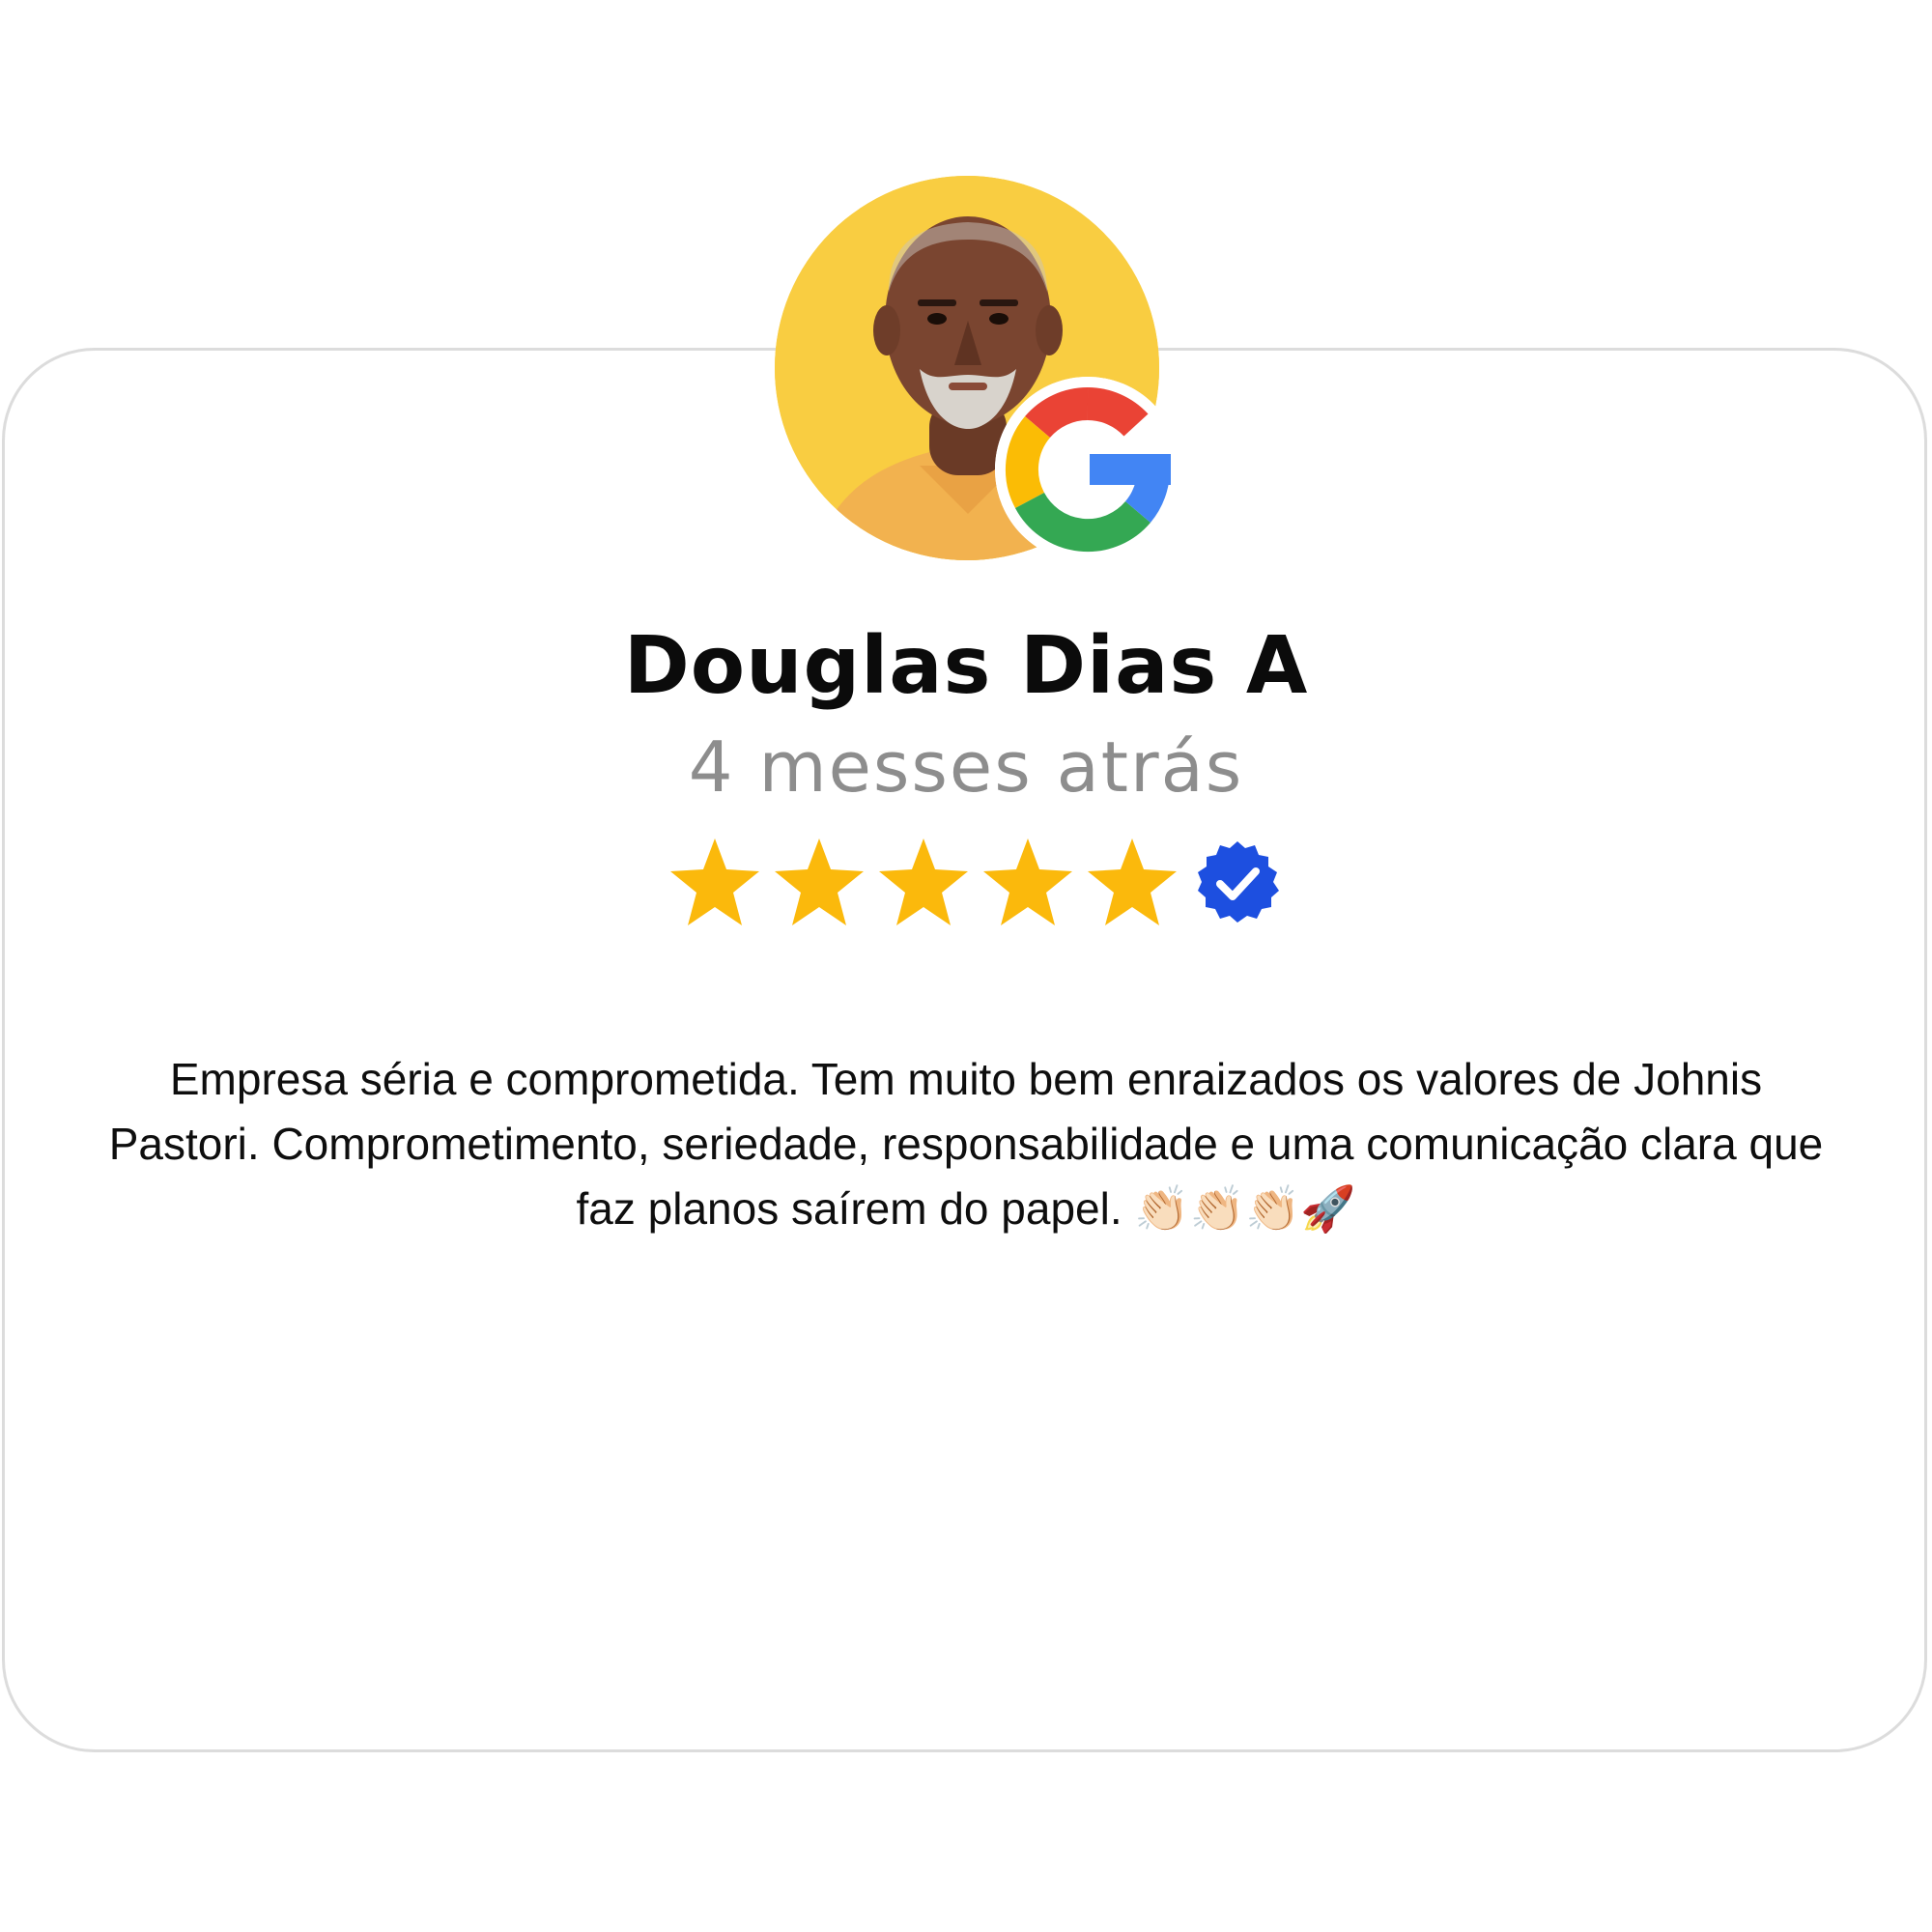  I want to click on google-g-icon, so click(1087, 469).